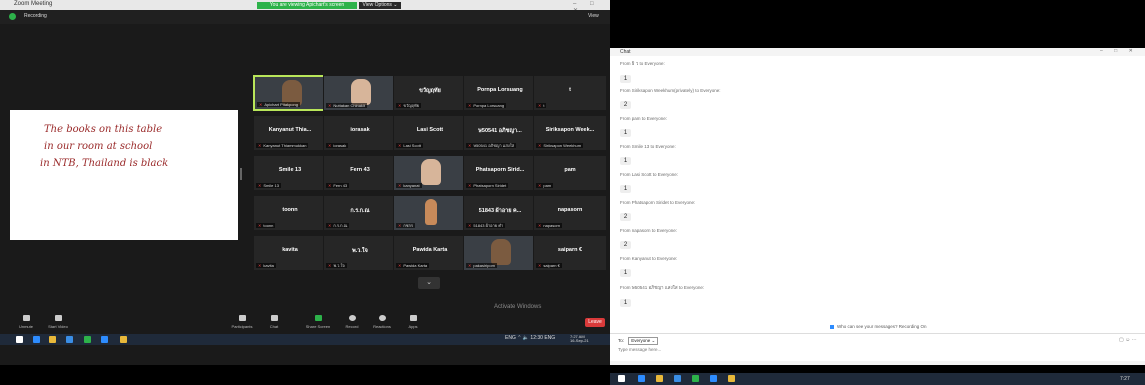 This screenshot has height=385, width=1145. I want to click on participant-label: ✕ ขวัญฤทัย, so click(409, 105).